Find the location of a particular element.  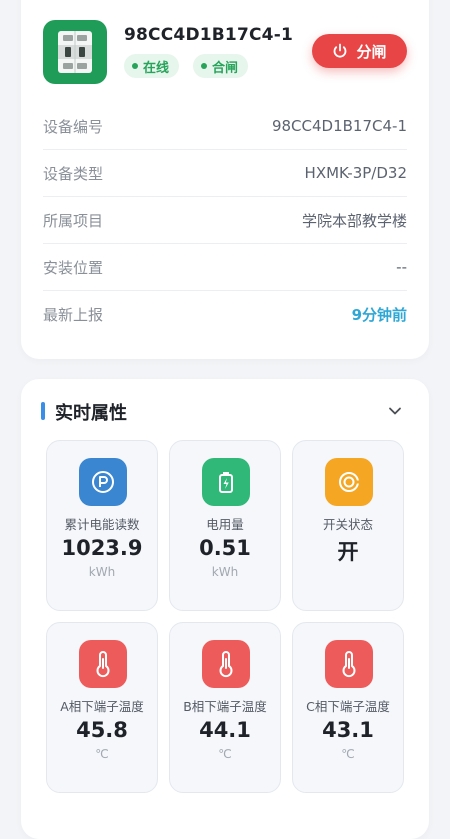

tile-switch-status: 开关状态 开 is located at coordinates (348, 525).